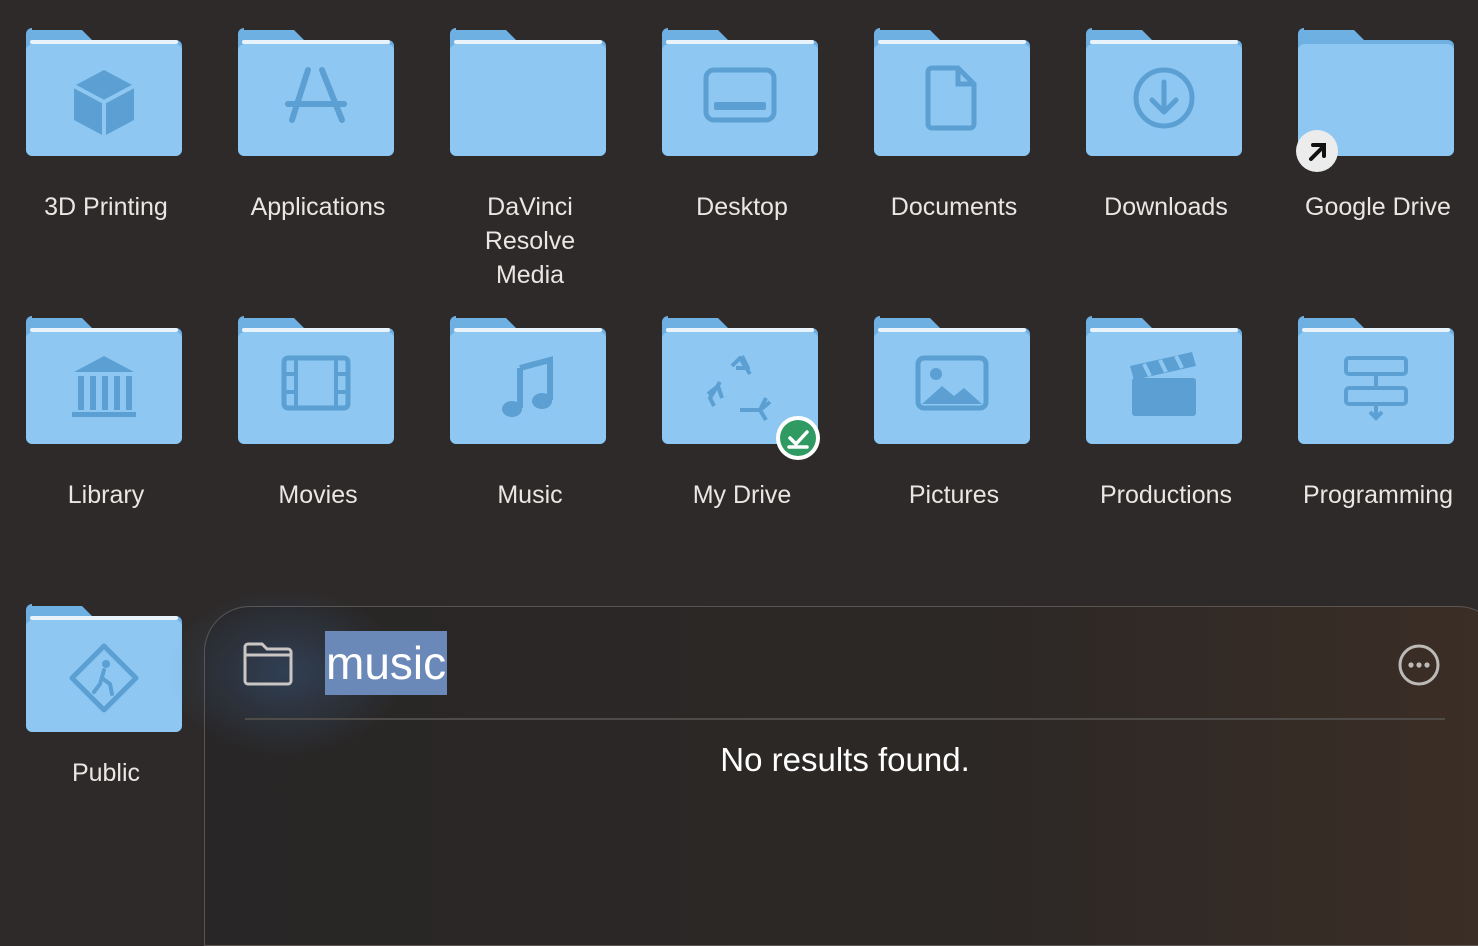 This screenshot has width=1478, height=946. I want to click on library-icon, so click(104, 386).